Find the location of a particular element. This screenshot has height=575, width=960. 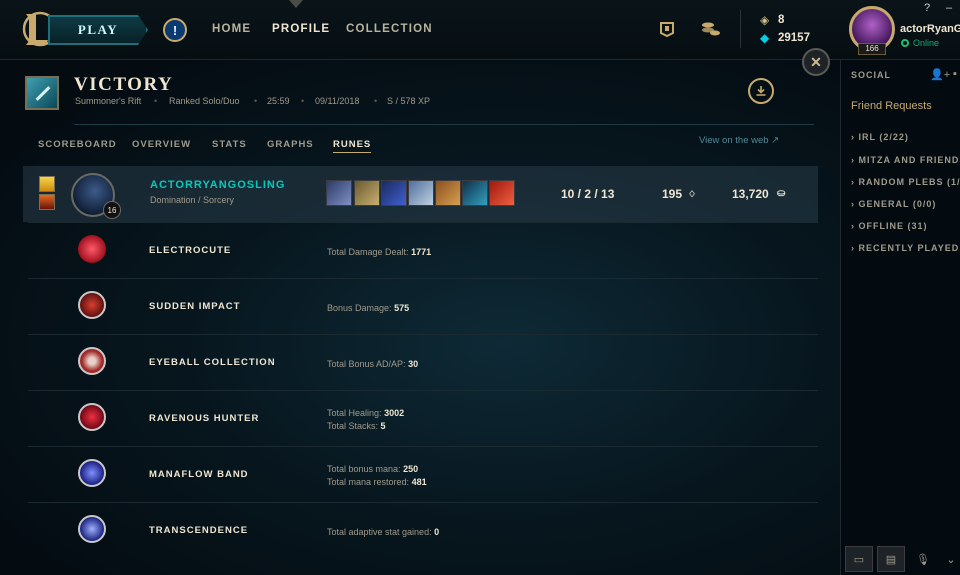

chevron-down-icon: ⌄ is located at coordinates (948, 559).